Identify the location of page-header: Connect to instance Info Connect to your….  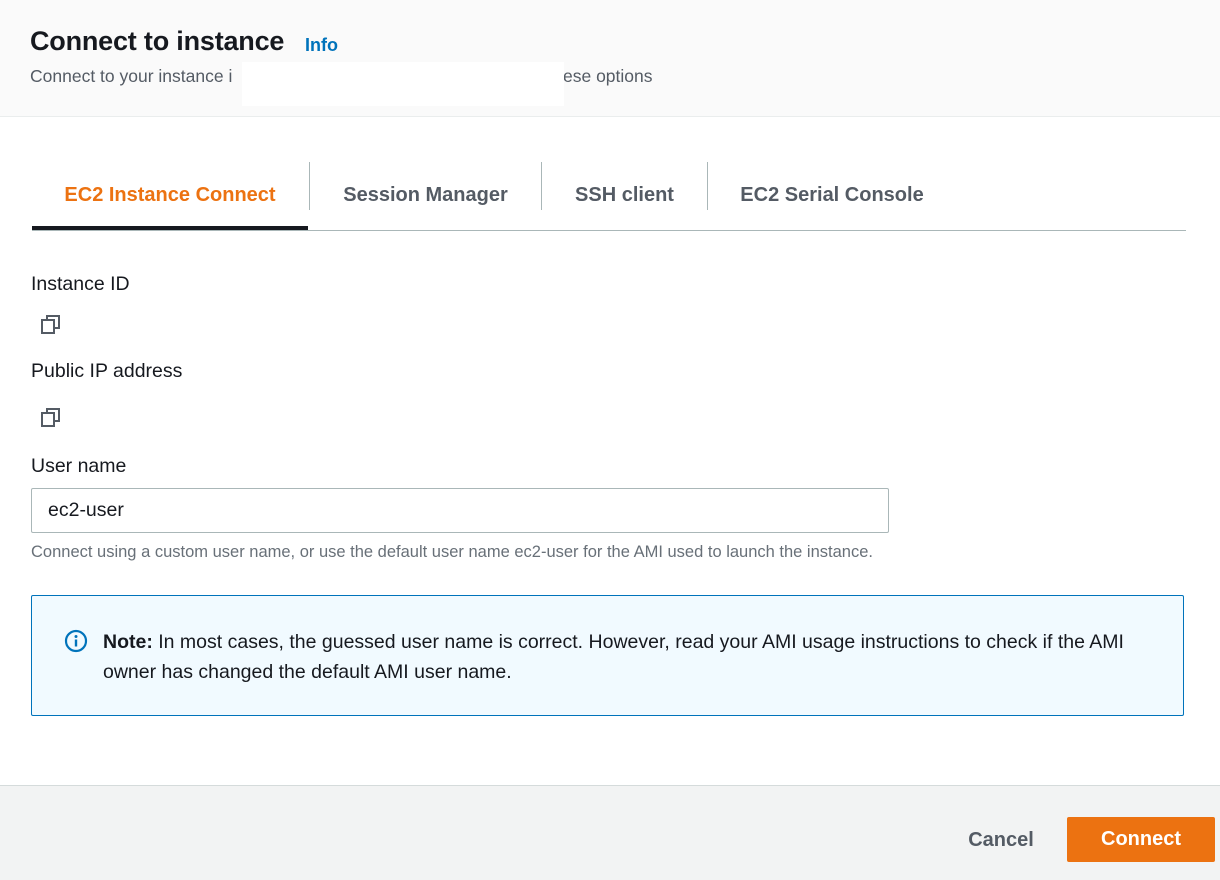
(610, 58).